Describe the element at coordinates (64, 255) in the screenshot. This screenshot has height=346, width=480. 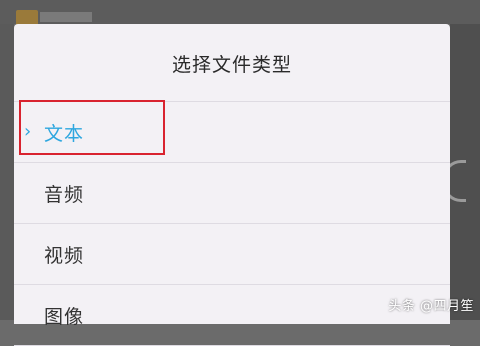
I see `option-label: 视频` at that location.